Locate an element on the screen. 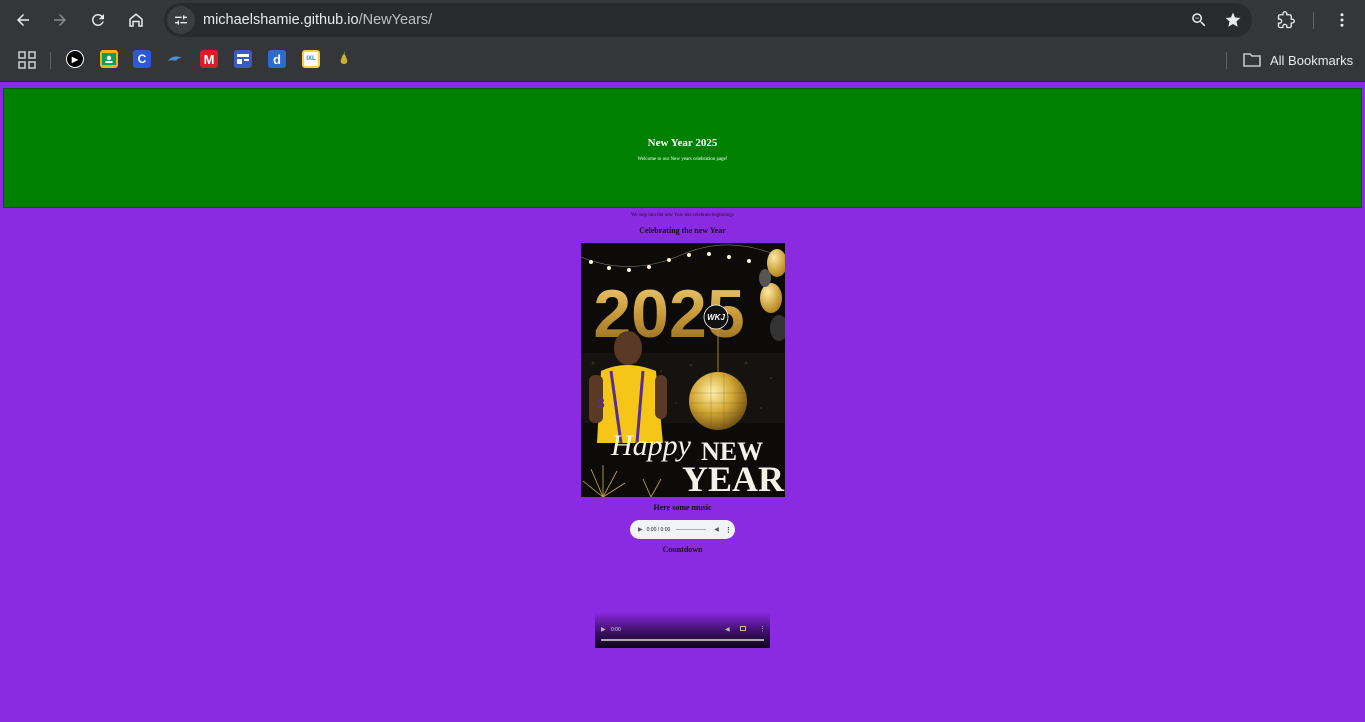 The height and width of the screenshot is (722, 1365). audio-time: 0:00 / 0:00 is located at coordinates (658, 529).